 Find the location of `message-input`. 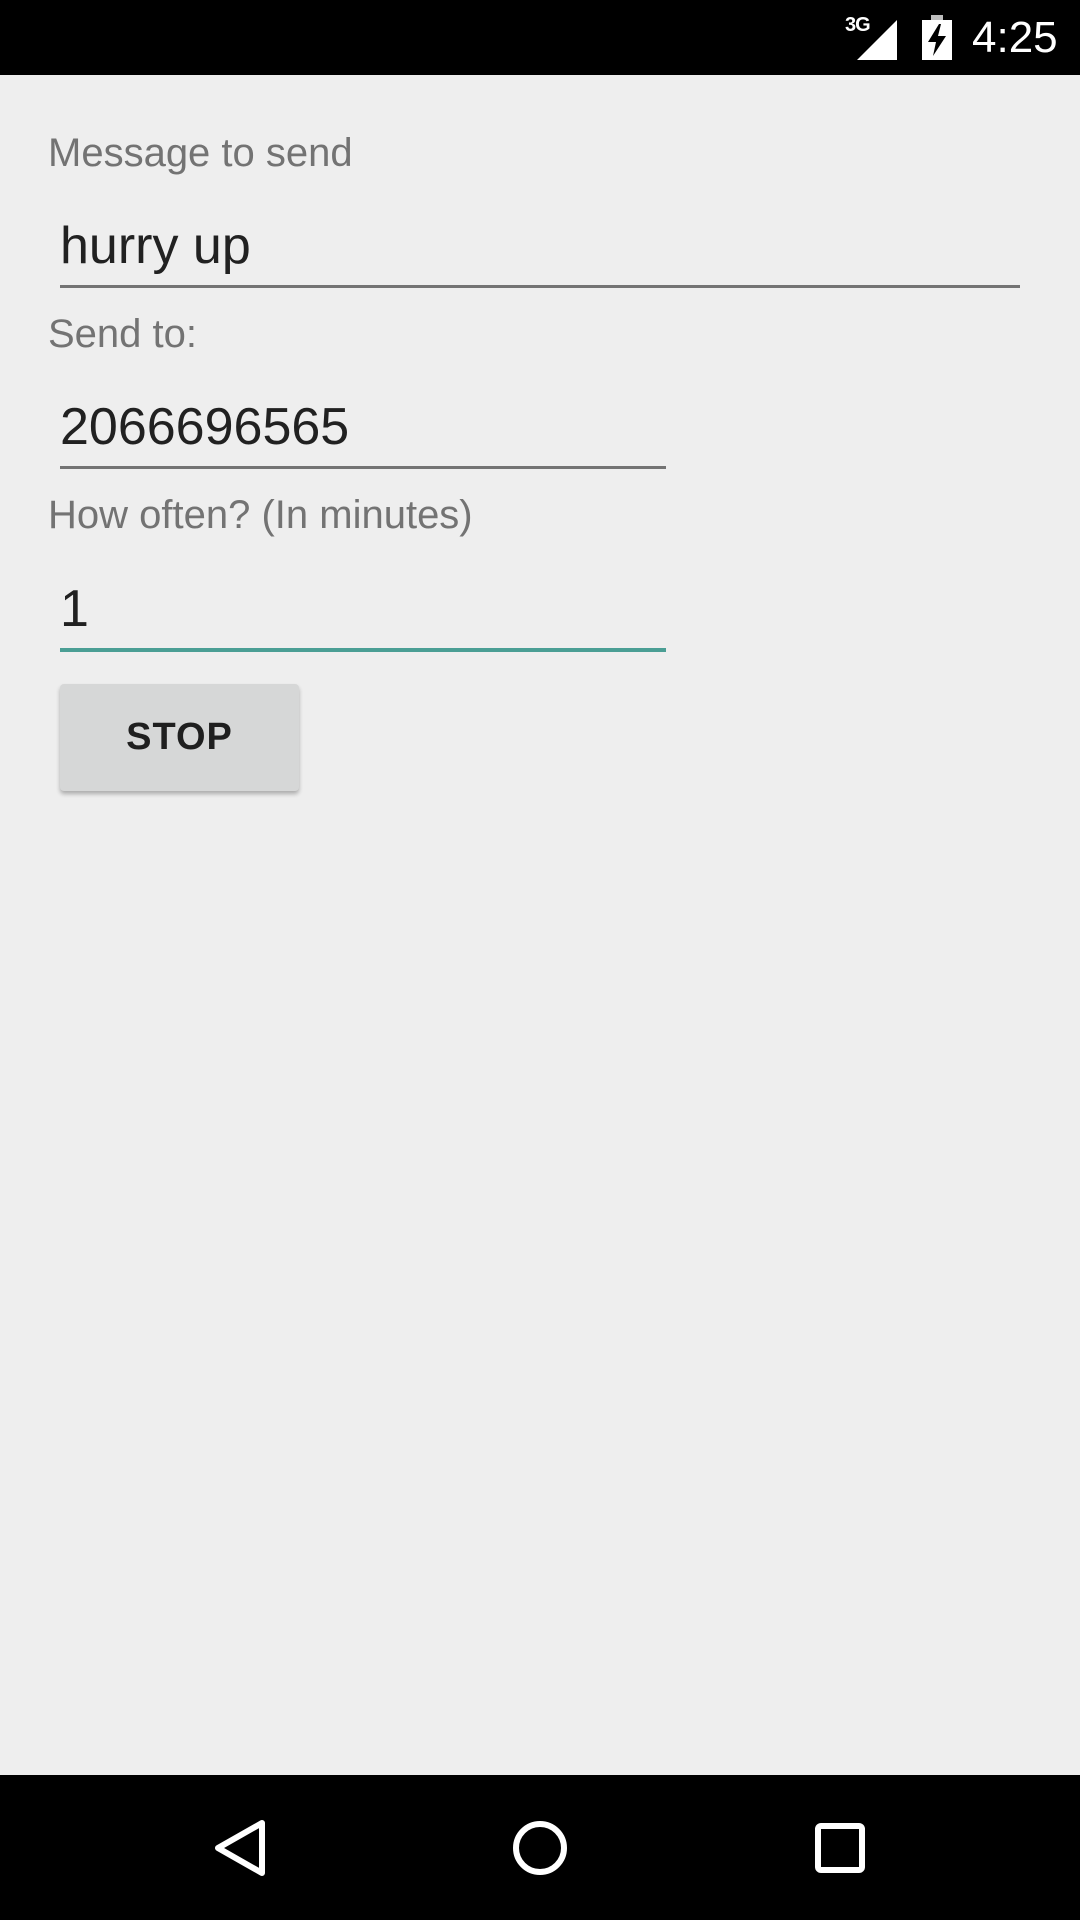

message-input is located at coordinates (540, 247).